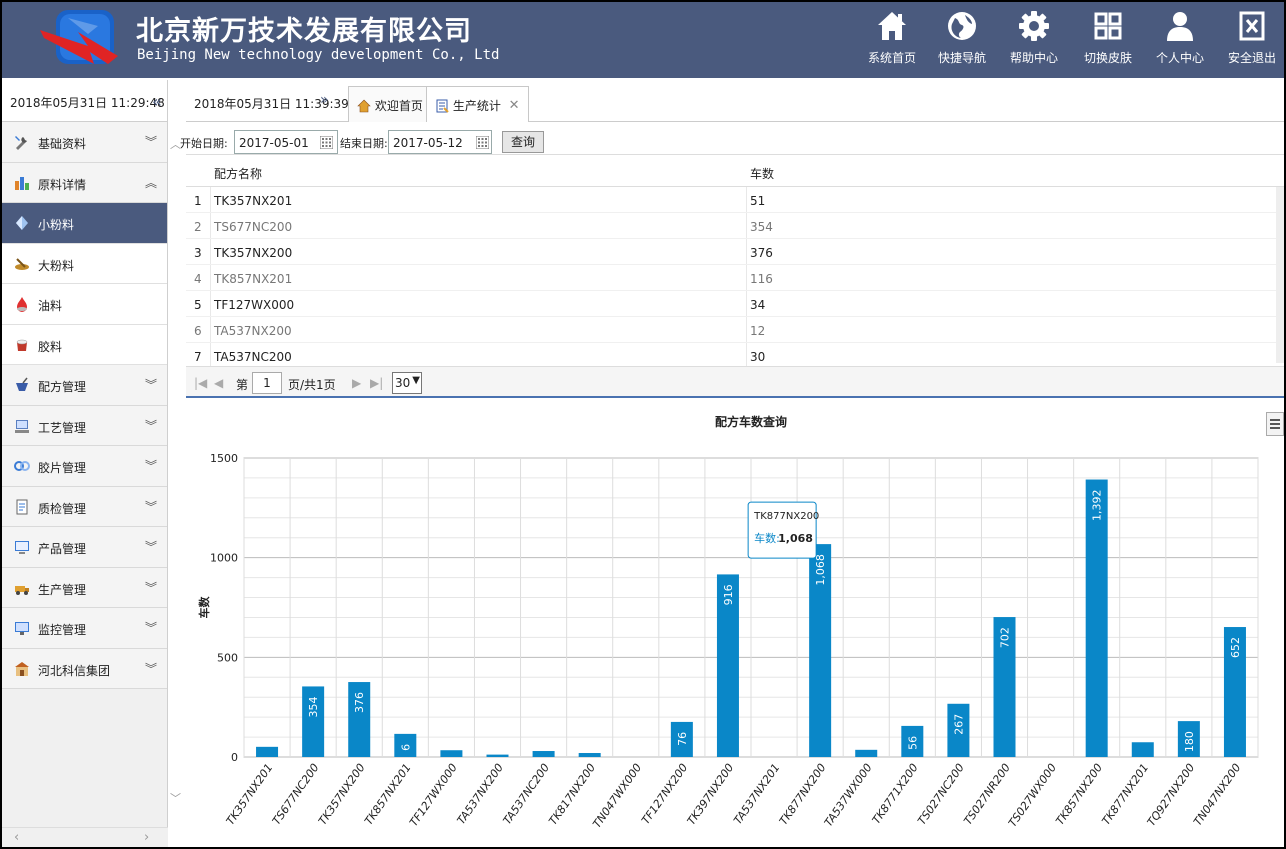 This screenshot has width=1286, height=849. Describe the element at coordinates (22, 345) in the screenshot. I see `rubber-icon` at that location.